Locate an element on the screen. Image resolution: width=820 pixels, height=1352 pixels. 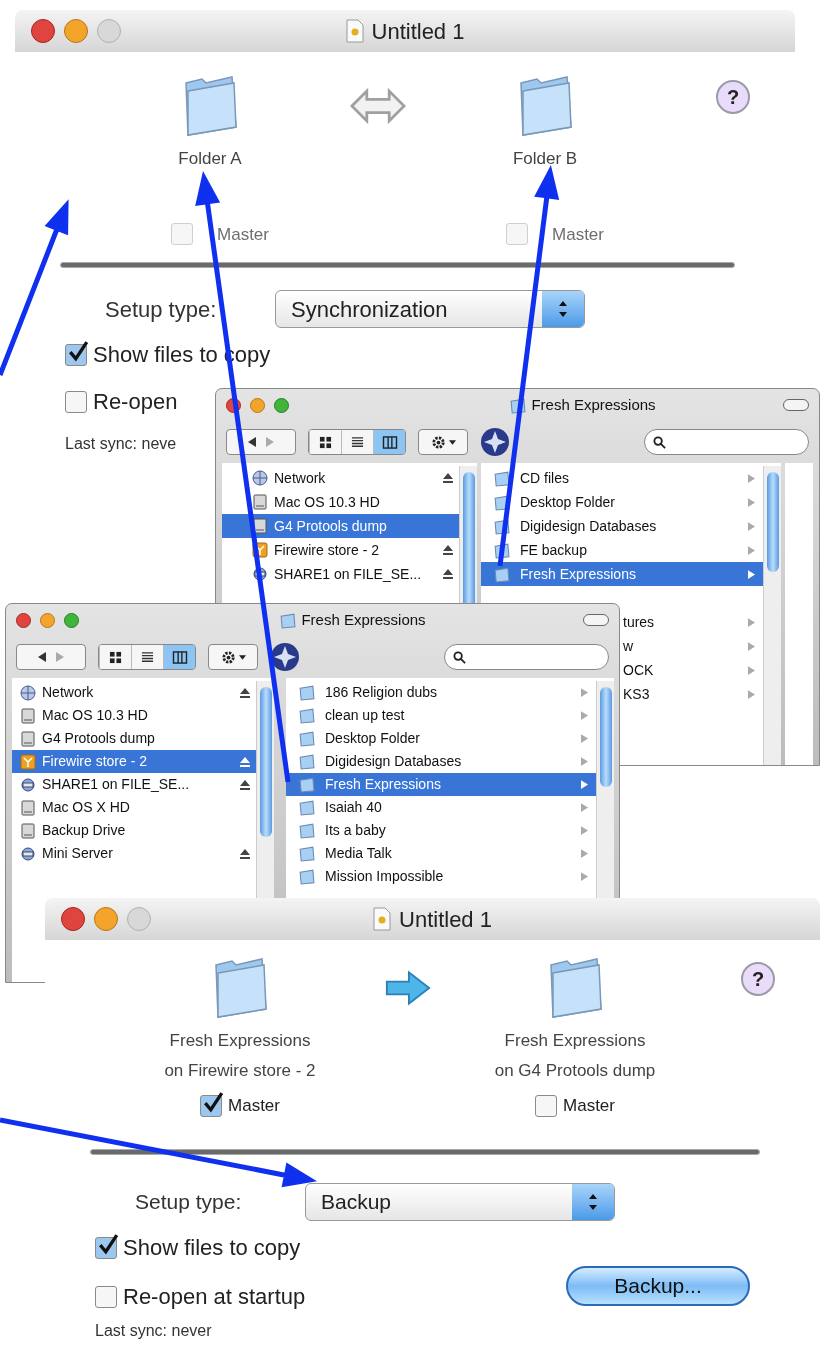
folder-label: Fresh Expressions is located at coordinates (575, 1041).